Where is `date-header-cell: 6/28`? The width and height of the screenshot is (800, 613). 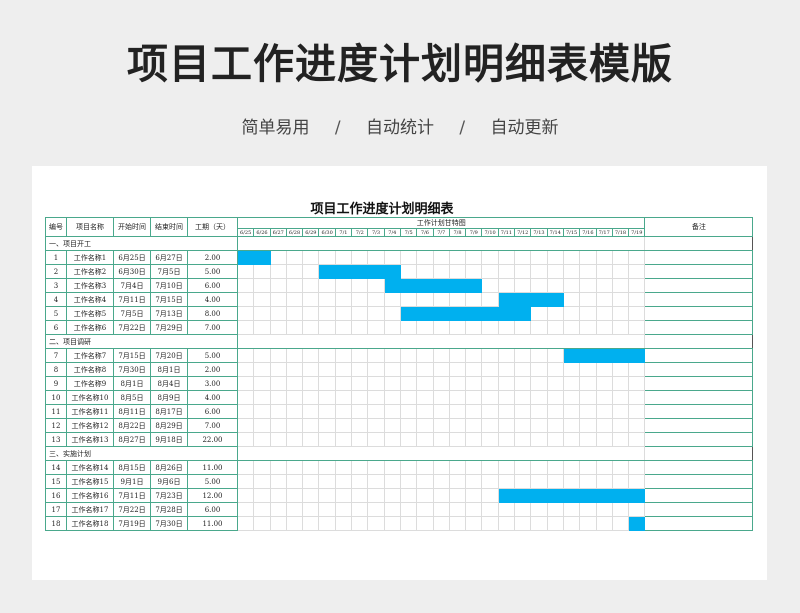
date-header-cell: 6/28 is located at coordinates (294, 232).